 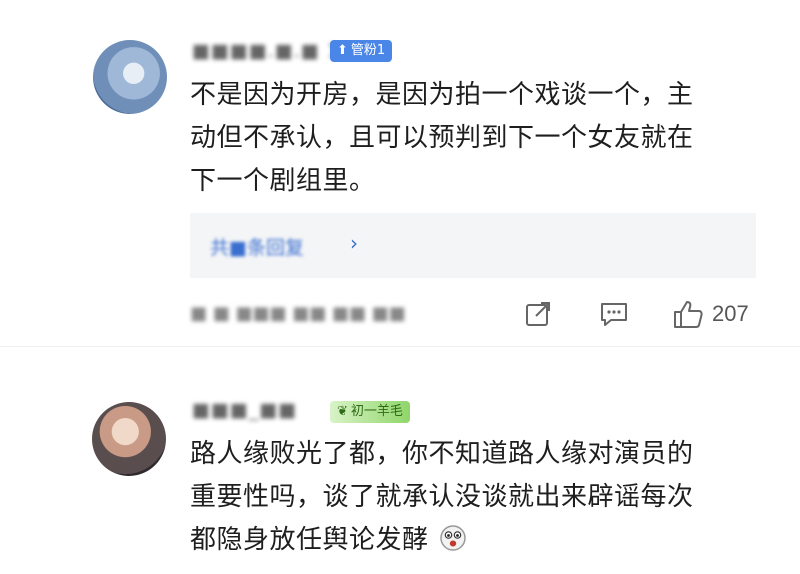 What do you see at coordinates (730, 313) in the screenshot?
I see `like-count: 207` at bounding box center [730, 313].